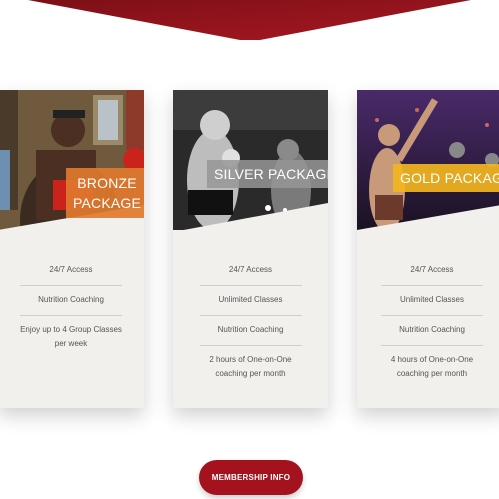 This screenshot has height=499, width=499. What do you see at coordinates (105, 193) in the screenshot?
I see `package-label: BRONZE PACKAGE` at bounding box center [105, 193].